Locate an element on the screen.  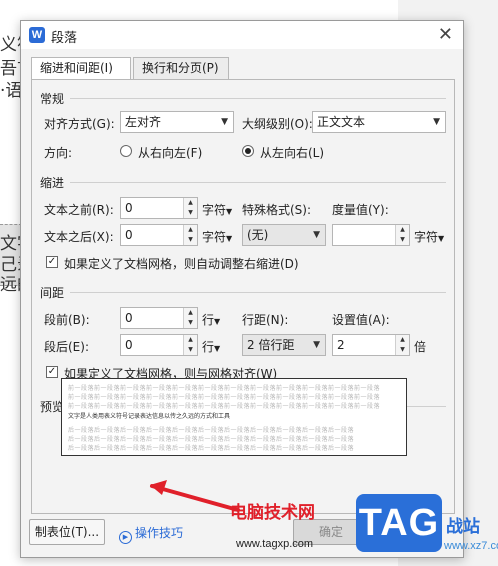
watermark-site-name: 电脑技术网 is located at coordinates (272, 513).